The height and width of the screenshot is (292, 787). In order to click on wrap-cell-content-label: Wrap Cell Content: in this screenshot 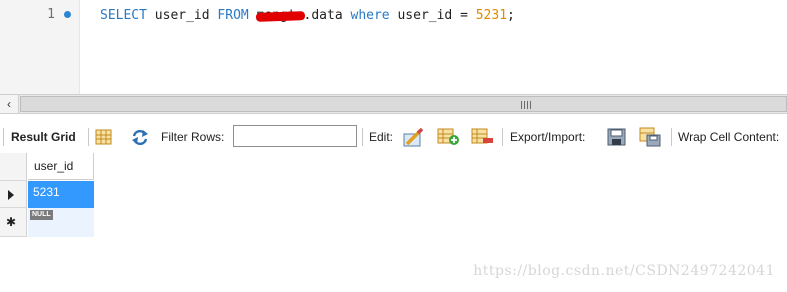, I will do `click(729, 137)`.